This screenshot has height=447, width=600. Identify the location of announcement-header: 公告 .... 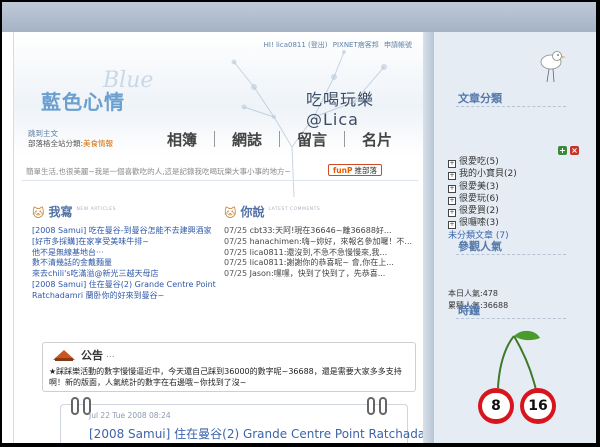
(83, 355).